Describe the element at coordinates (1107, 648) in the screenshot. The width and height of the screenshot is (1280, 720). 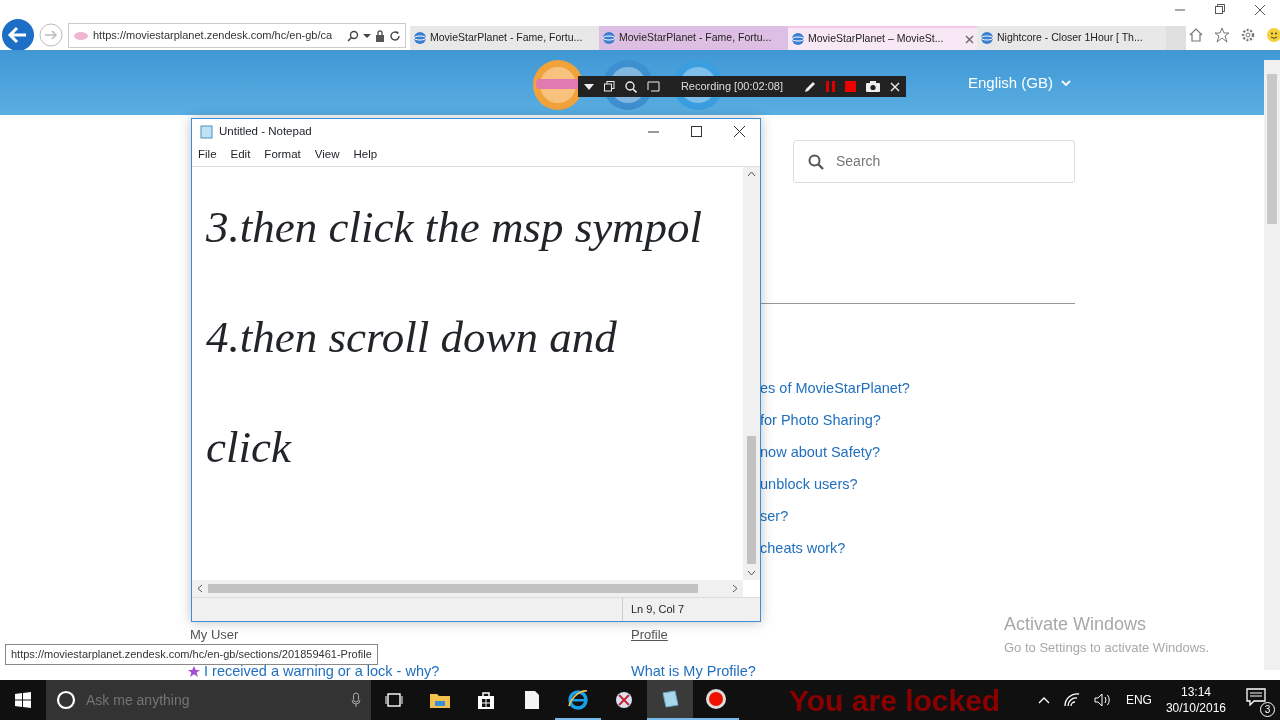
I see `activation-hint: Go to Settings to activate Windows.` at that location.